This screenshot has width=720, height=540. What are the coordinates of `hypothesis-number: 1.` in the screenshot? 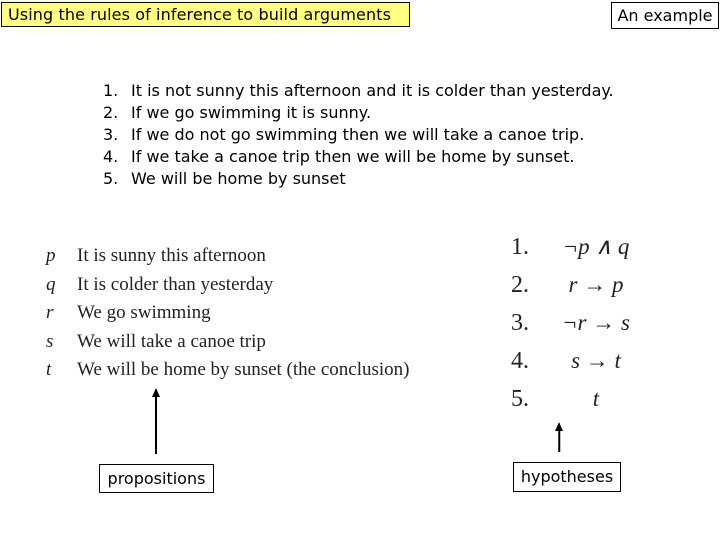 It's located at (520, 247).